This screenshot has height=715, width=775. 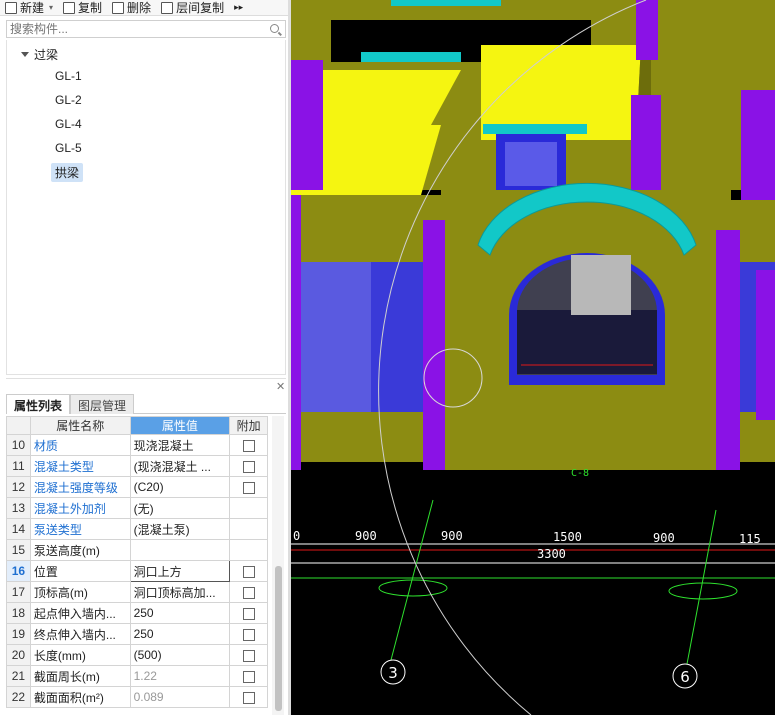 I want to click on table-row: 21 截面周长(m) 1.22, so click(x=137, y=676).